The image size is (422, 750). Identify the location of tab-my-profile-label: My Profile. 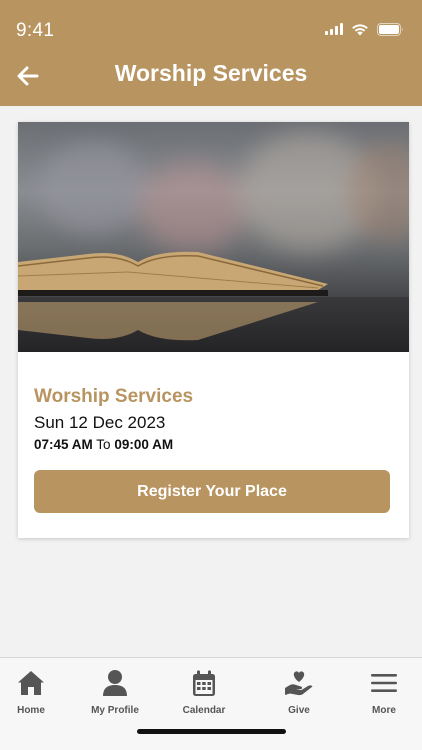
(115, 710).